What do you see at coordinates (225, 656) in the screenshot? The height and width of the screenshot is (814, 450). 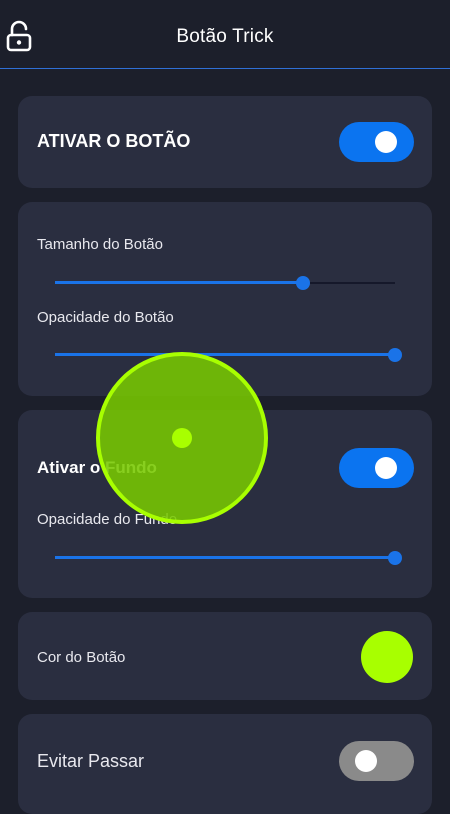 I see `button-color-card: Cor do Botão` at bounding box center [225, 656].